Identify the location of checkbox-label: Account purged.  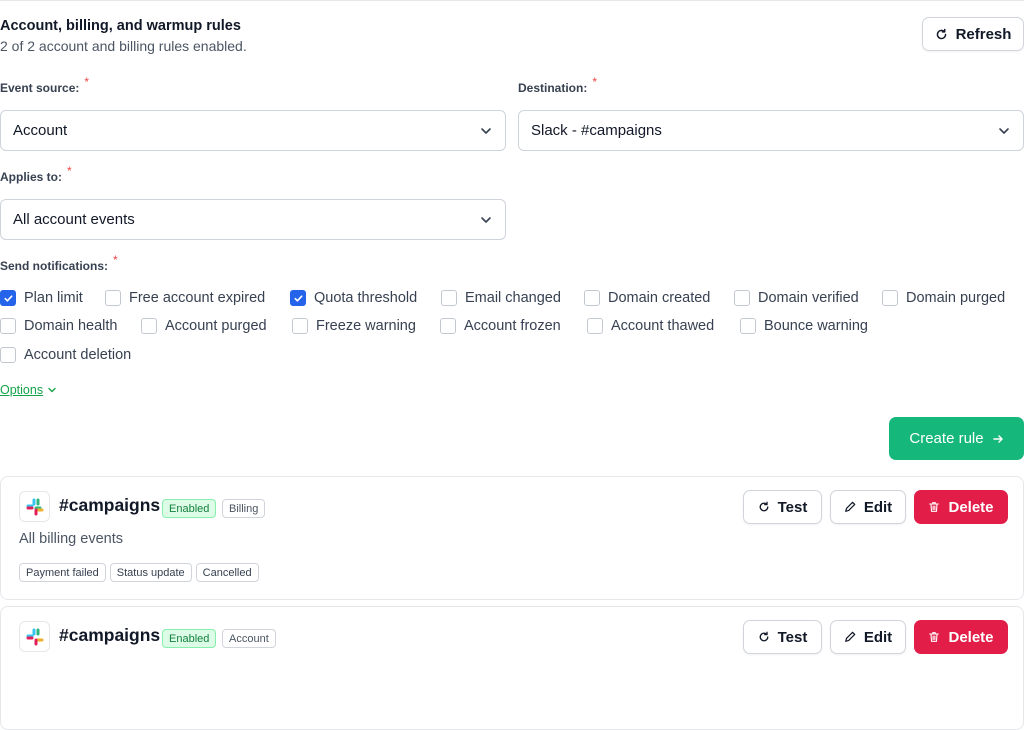
(216, 326).